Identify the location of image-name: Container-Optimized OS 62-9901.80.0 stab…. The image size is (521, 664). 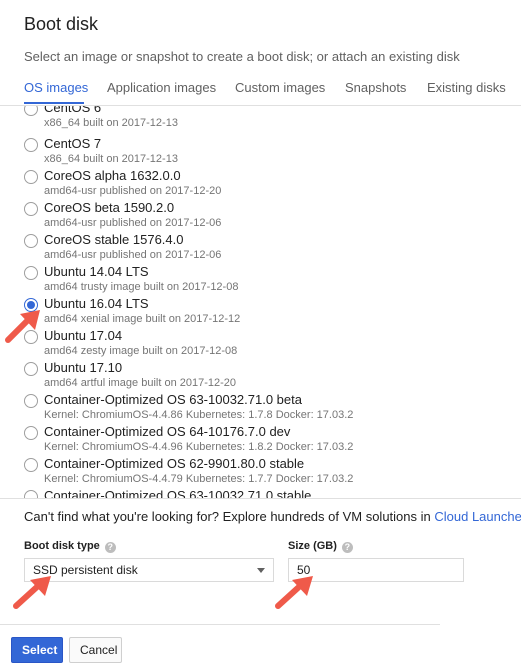
(174, 463).